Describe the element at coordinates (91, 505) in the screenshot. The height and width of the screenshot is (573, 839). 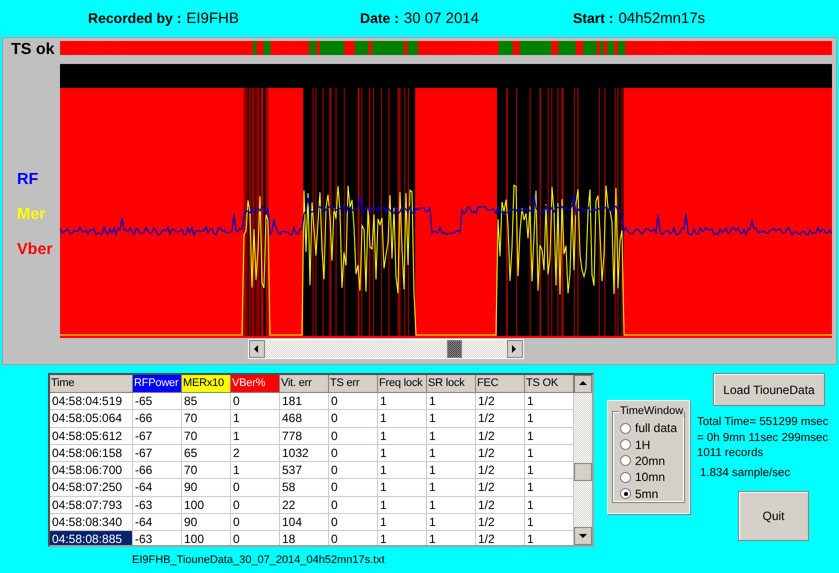
I see `table-cell: 04:58:07:793` at that location.